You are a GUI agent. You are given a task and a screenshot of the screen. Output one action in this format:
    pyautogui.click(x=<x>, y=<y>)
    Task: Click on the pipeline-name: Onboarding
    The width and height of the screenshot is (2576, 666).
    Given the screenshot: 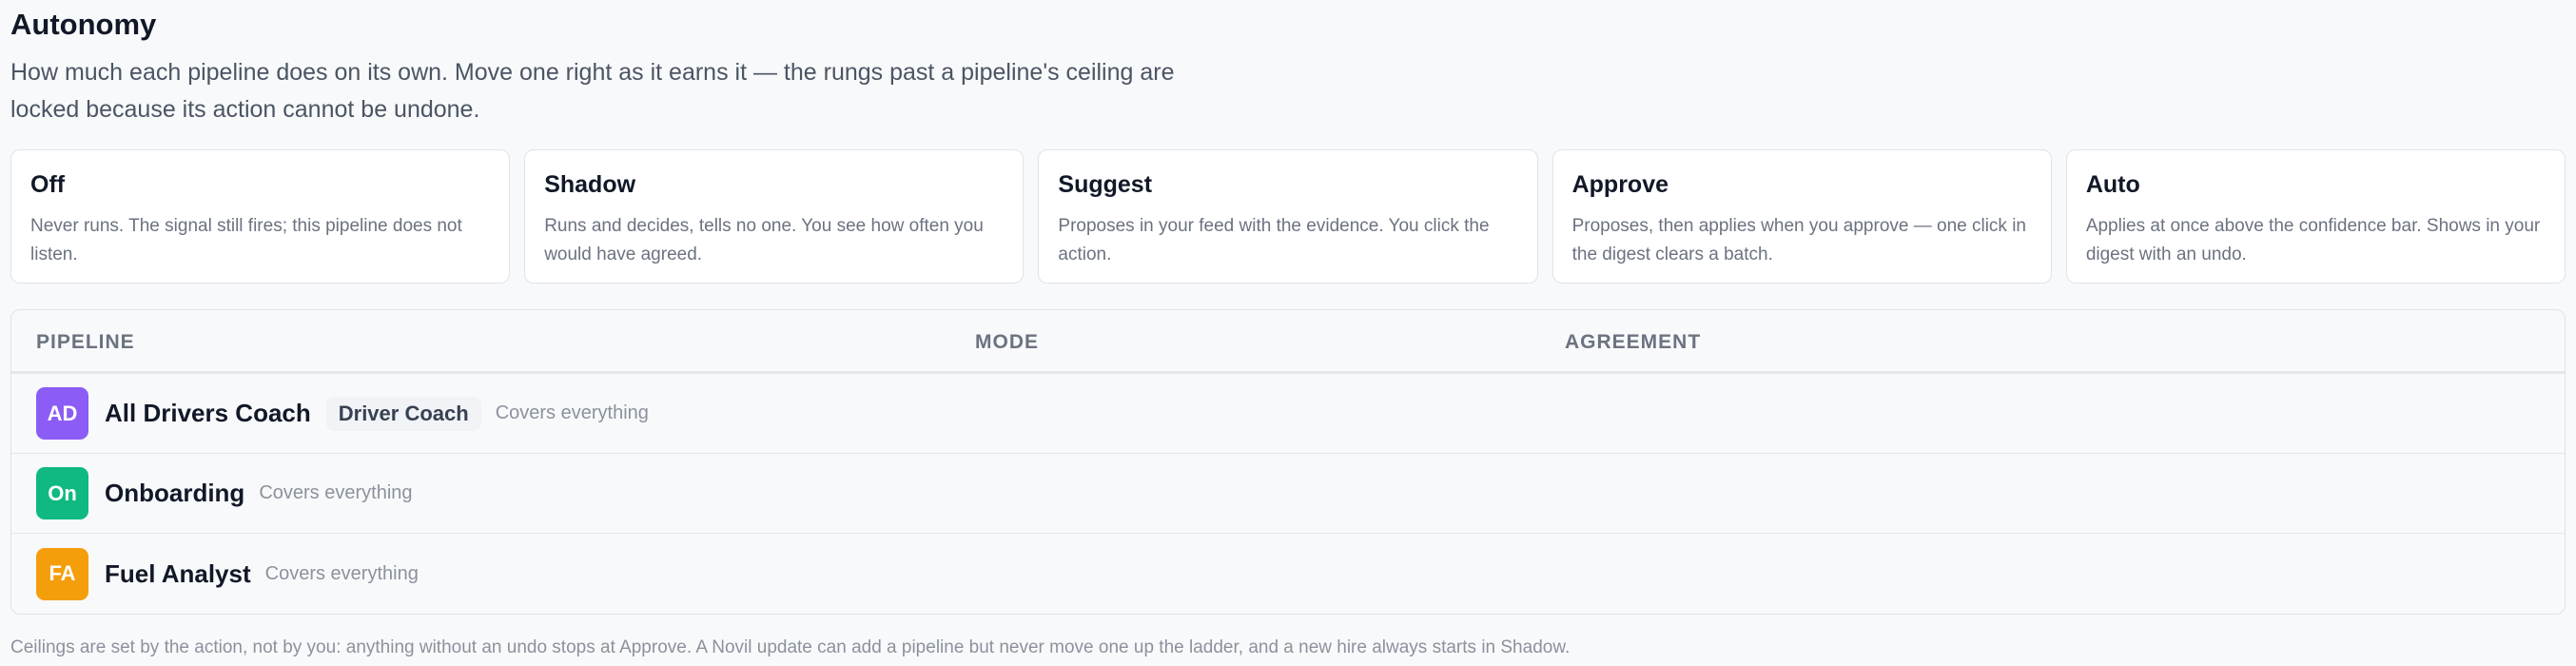 What is the action you would take?
    pyautogui.click(x=175, y=493)
    